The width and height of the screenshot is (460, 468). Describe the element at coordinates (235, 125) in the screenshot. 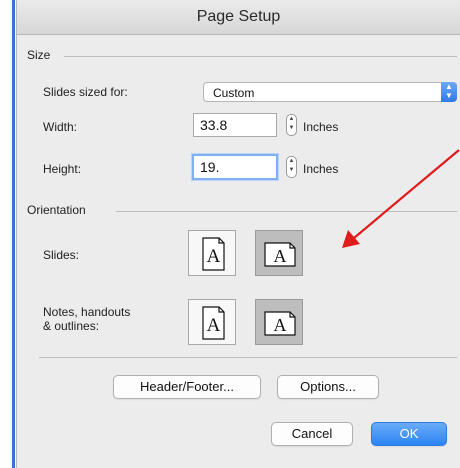

I see `width-input: 33.8` at that location.